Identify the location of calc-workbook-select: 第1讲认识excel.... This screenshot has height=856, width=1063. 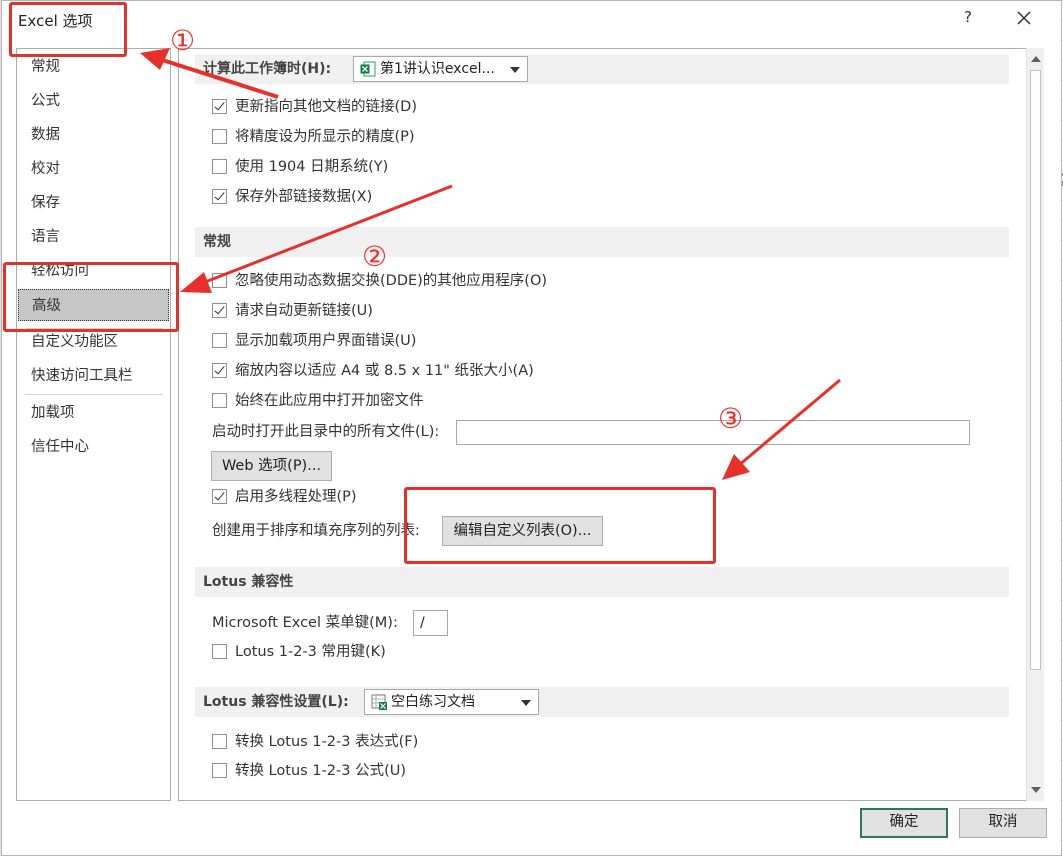
(440, 69).